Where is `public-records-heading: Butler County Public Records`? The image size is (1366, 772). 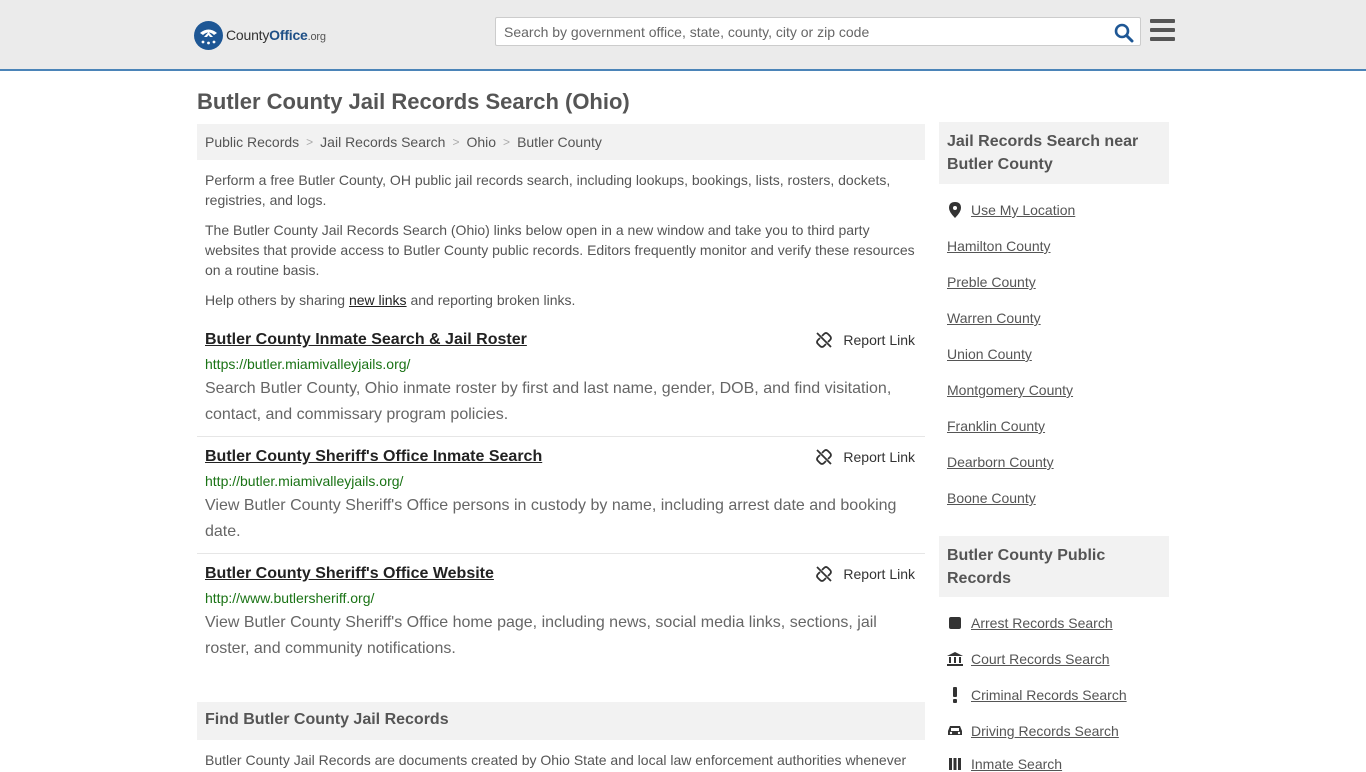
public-records-heading: Butler County Public Records is located at coordinates (1054, 566).